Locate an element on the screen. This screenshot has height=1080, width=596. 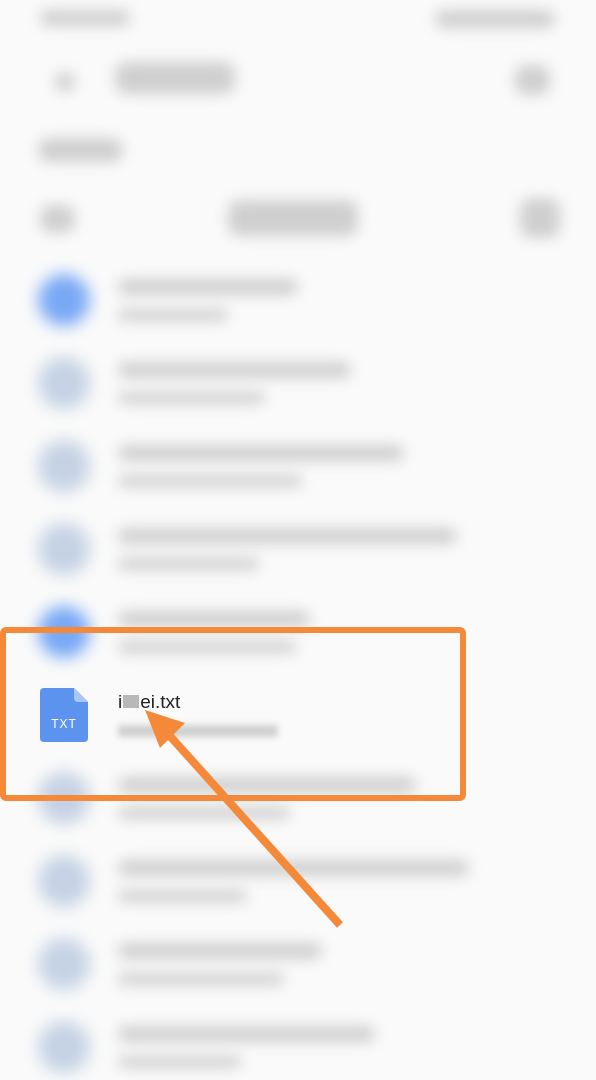
file-name: i ei.txt is located at coordinates (150, 701).